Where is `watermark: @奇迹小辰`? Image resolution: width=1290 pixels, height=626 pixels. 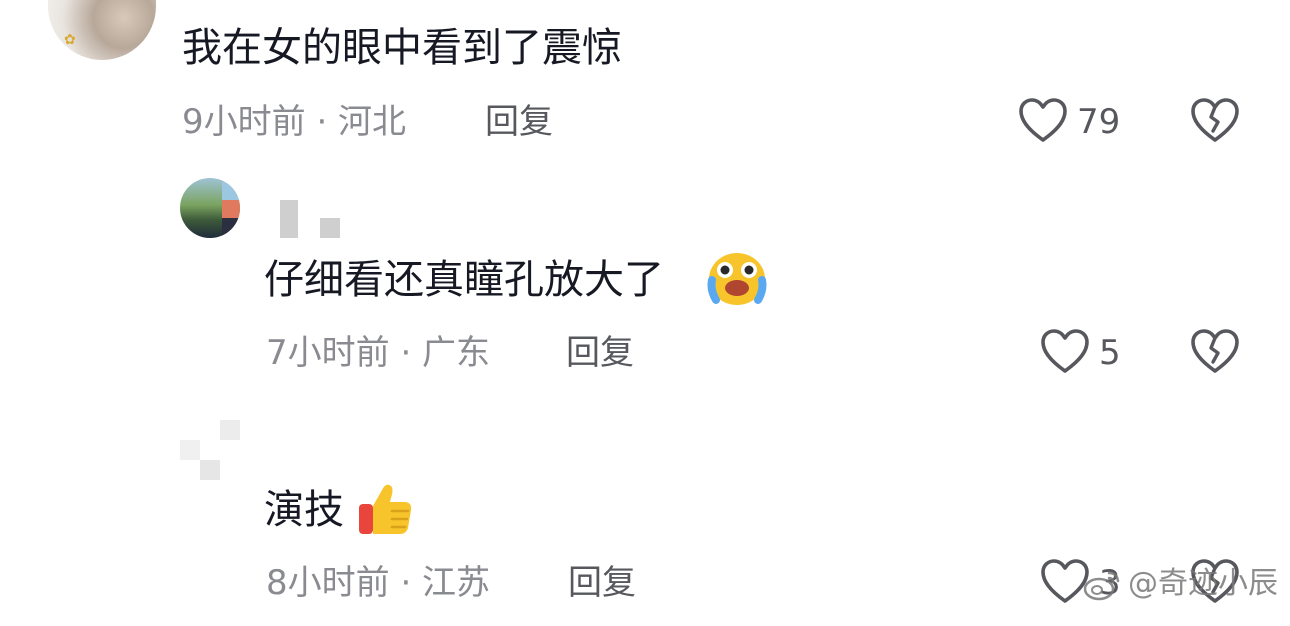 watermark: @奇迹小辰 is located at coordinates (1180, 584).